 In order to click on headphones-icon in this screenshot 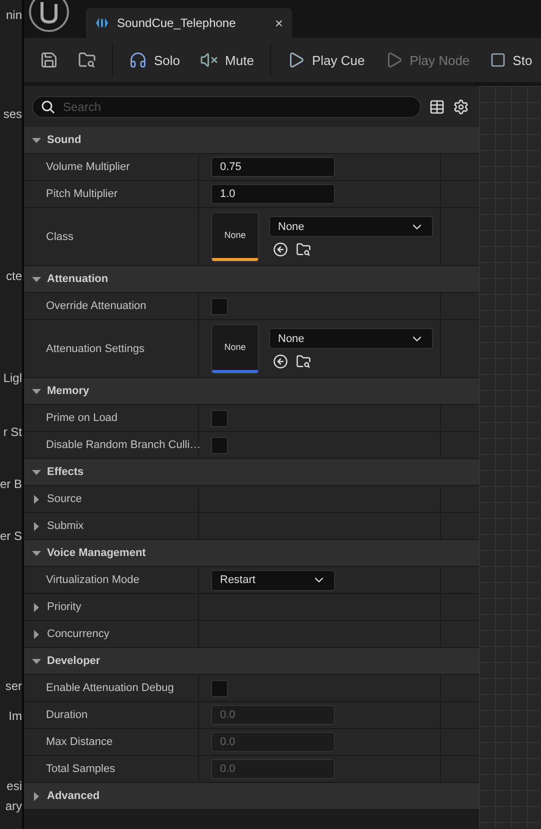, I will do `click(138, 60)`.